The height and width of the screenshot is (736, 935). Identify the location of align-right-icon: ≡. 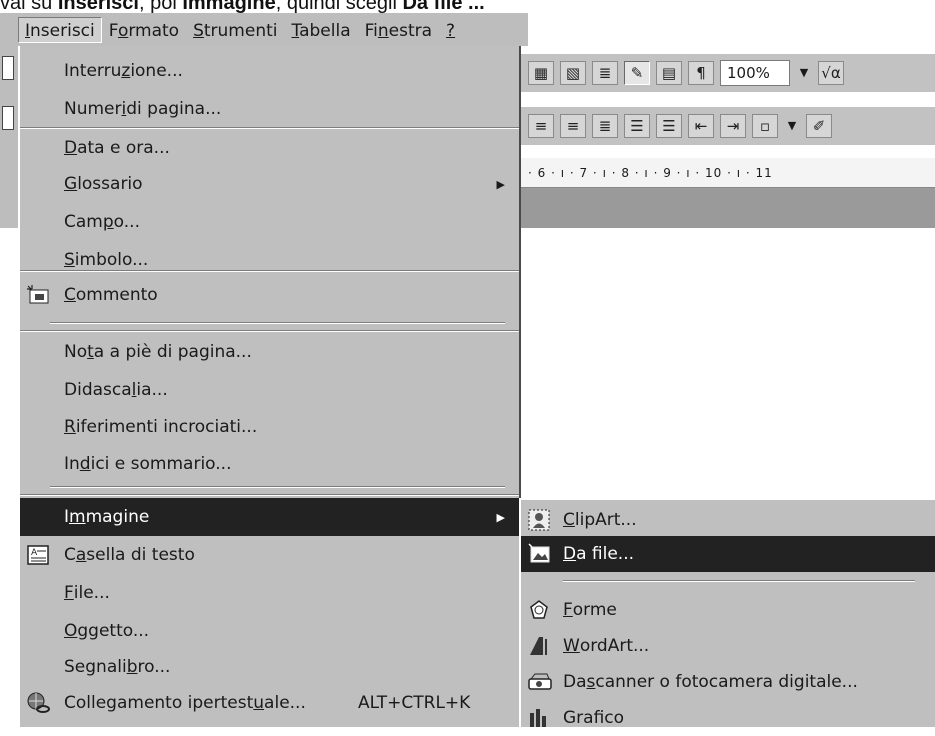
(573, 126).